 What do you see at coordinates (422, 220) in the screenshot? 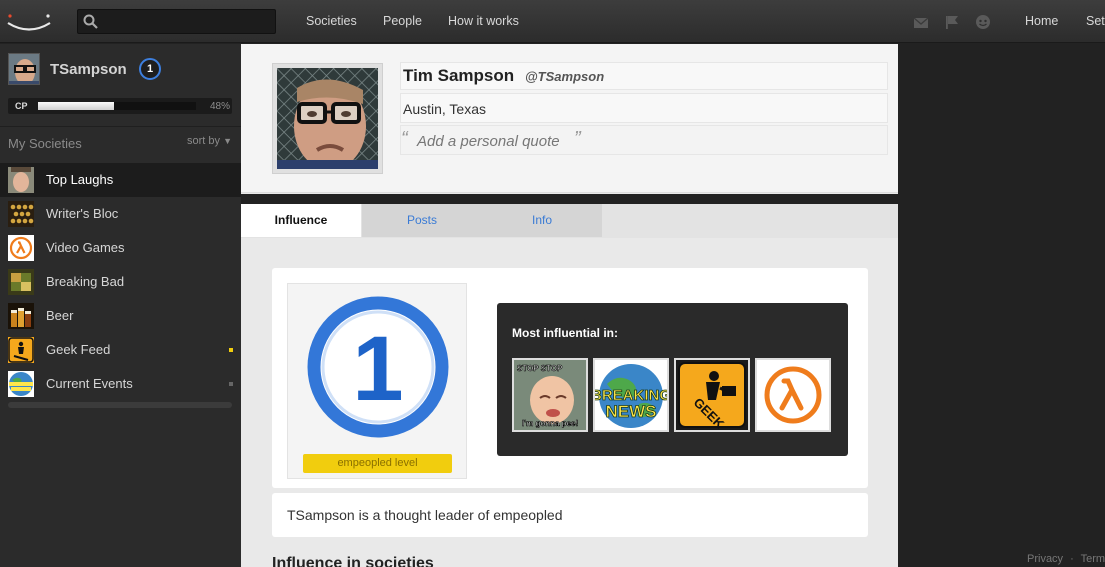
I see `tab-posts: Posts` at bounding box center [422, 220].